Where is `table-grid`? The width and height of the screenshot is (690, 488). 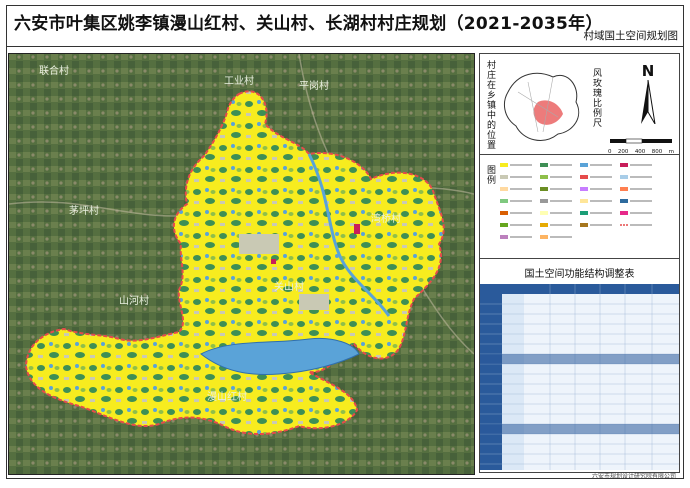
table-grid is located at coordinates (579, 377).